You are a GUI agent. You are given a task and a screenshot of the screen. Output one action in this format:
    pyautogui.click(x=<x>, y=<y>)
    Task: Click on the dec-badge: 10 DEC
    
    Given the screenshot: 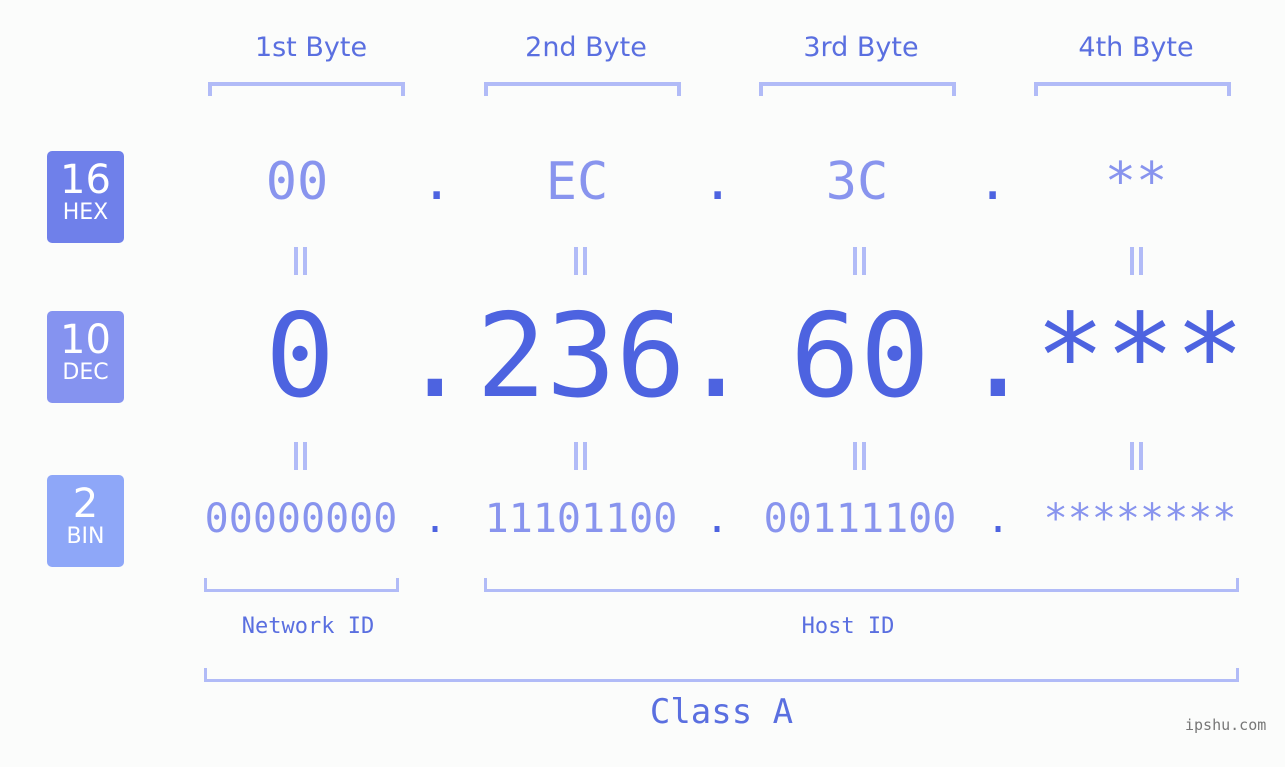 What is the action you would take?
    pyautogui.click(x=85, y=357)
    